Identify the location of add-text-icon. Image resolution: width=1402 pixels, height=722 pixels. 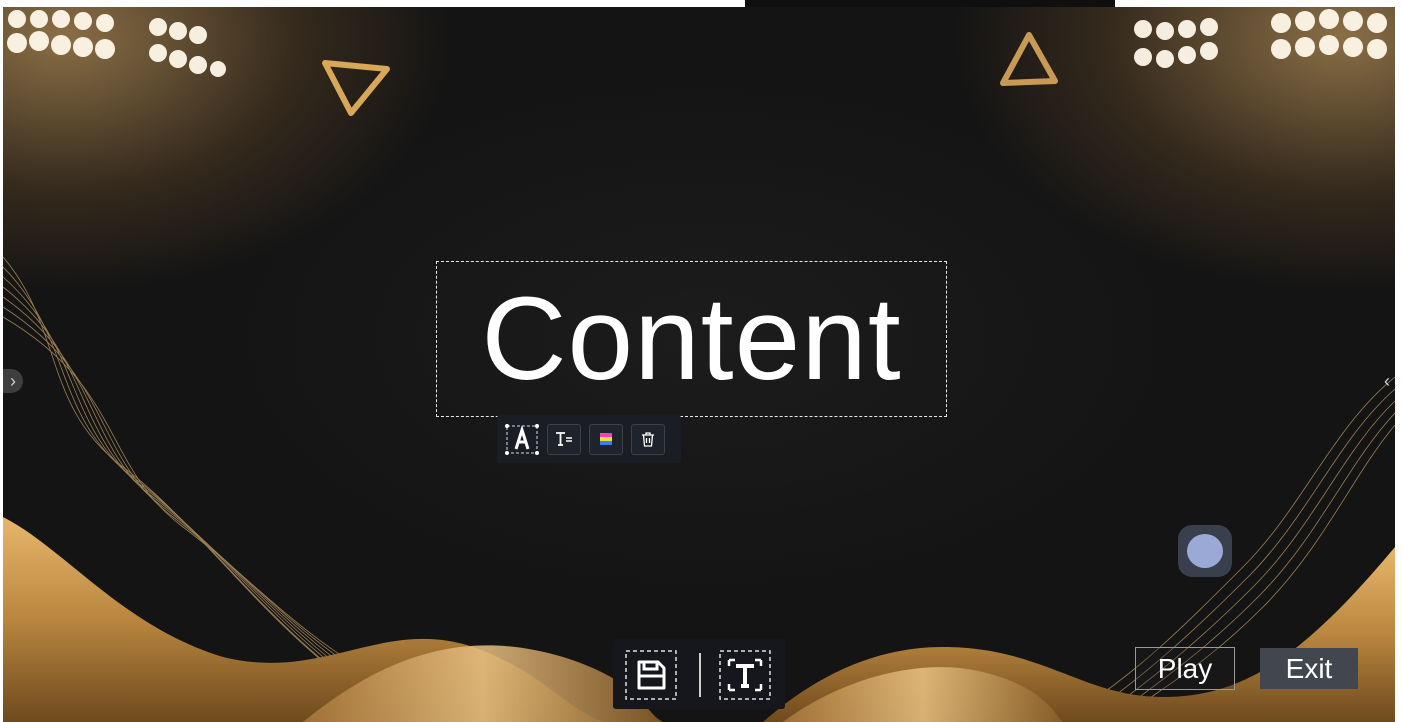
(745, 675).